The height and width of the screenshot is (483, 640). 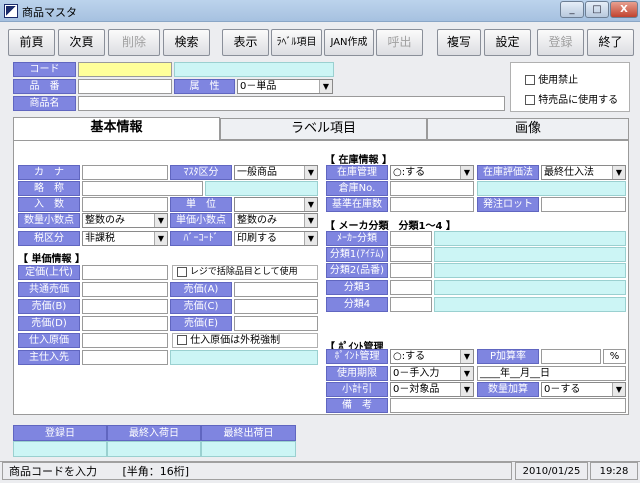 What do you see at coordinates (125, 220) in the screenshot?
I see `qty-dec-select: 整数のみ ▼` at bounding box center [125, 220].